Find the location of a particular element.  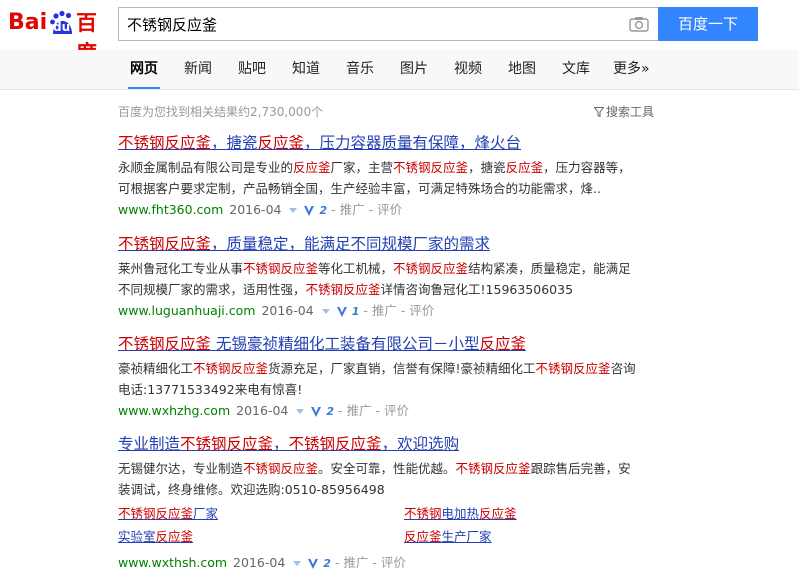

result-url-line: www.luguanhuaji.com 2016-04 1- 推广 - 评价 is located at coordinates (388, 311).